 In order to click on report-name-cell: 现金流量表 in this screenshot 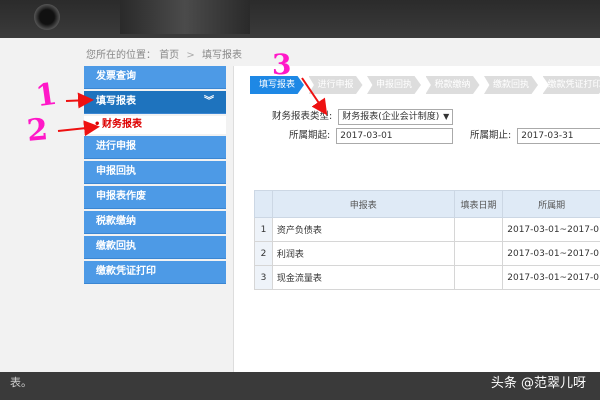, I will do `click(363, 277)`.